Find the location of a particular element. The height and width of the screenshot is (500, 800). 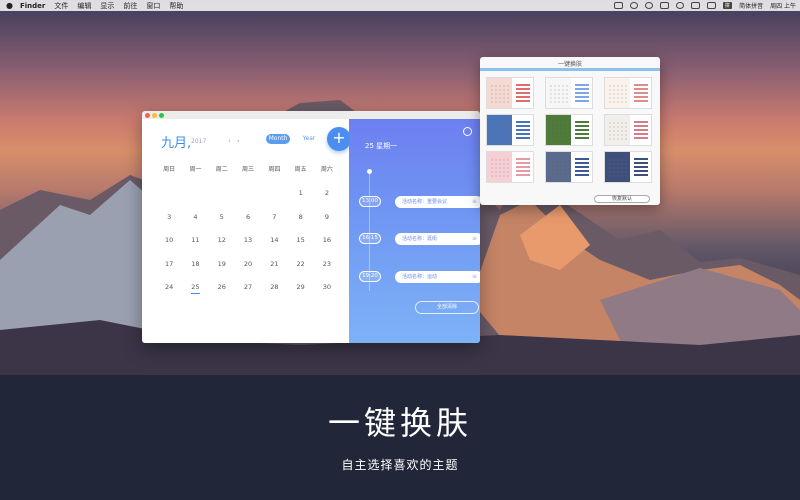

day-cell: 12 is located at coordinates (222, 248).